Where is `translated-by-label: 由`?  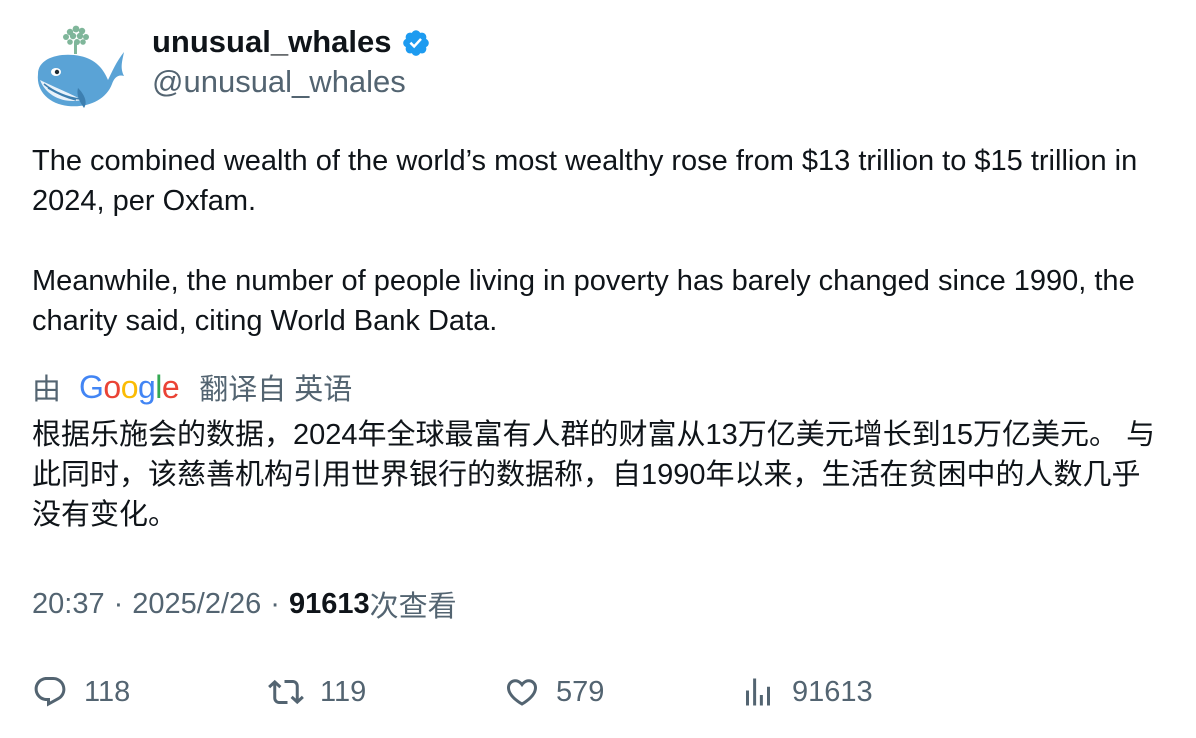
translated-by-label: 由 is located at coordinates (47, 390).